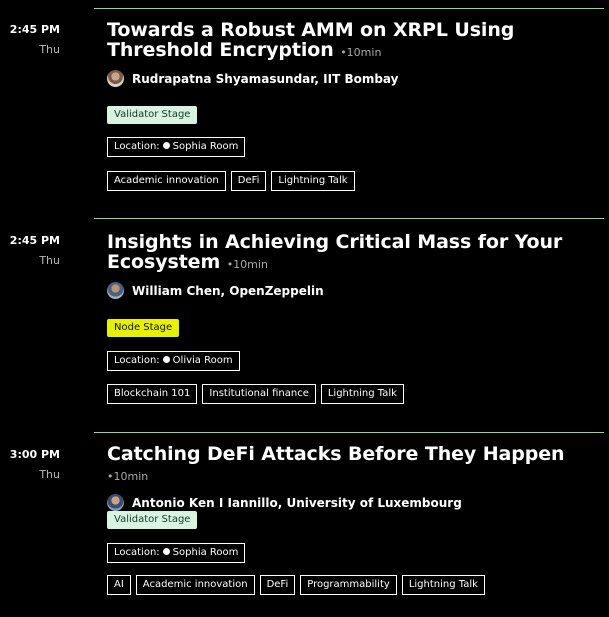  Describe the element at coordinates (202, 360) in the screenshot. I see `location-room: Olivia Room` at that location.